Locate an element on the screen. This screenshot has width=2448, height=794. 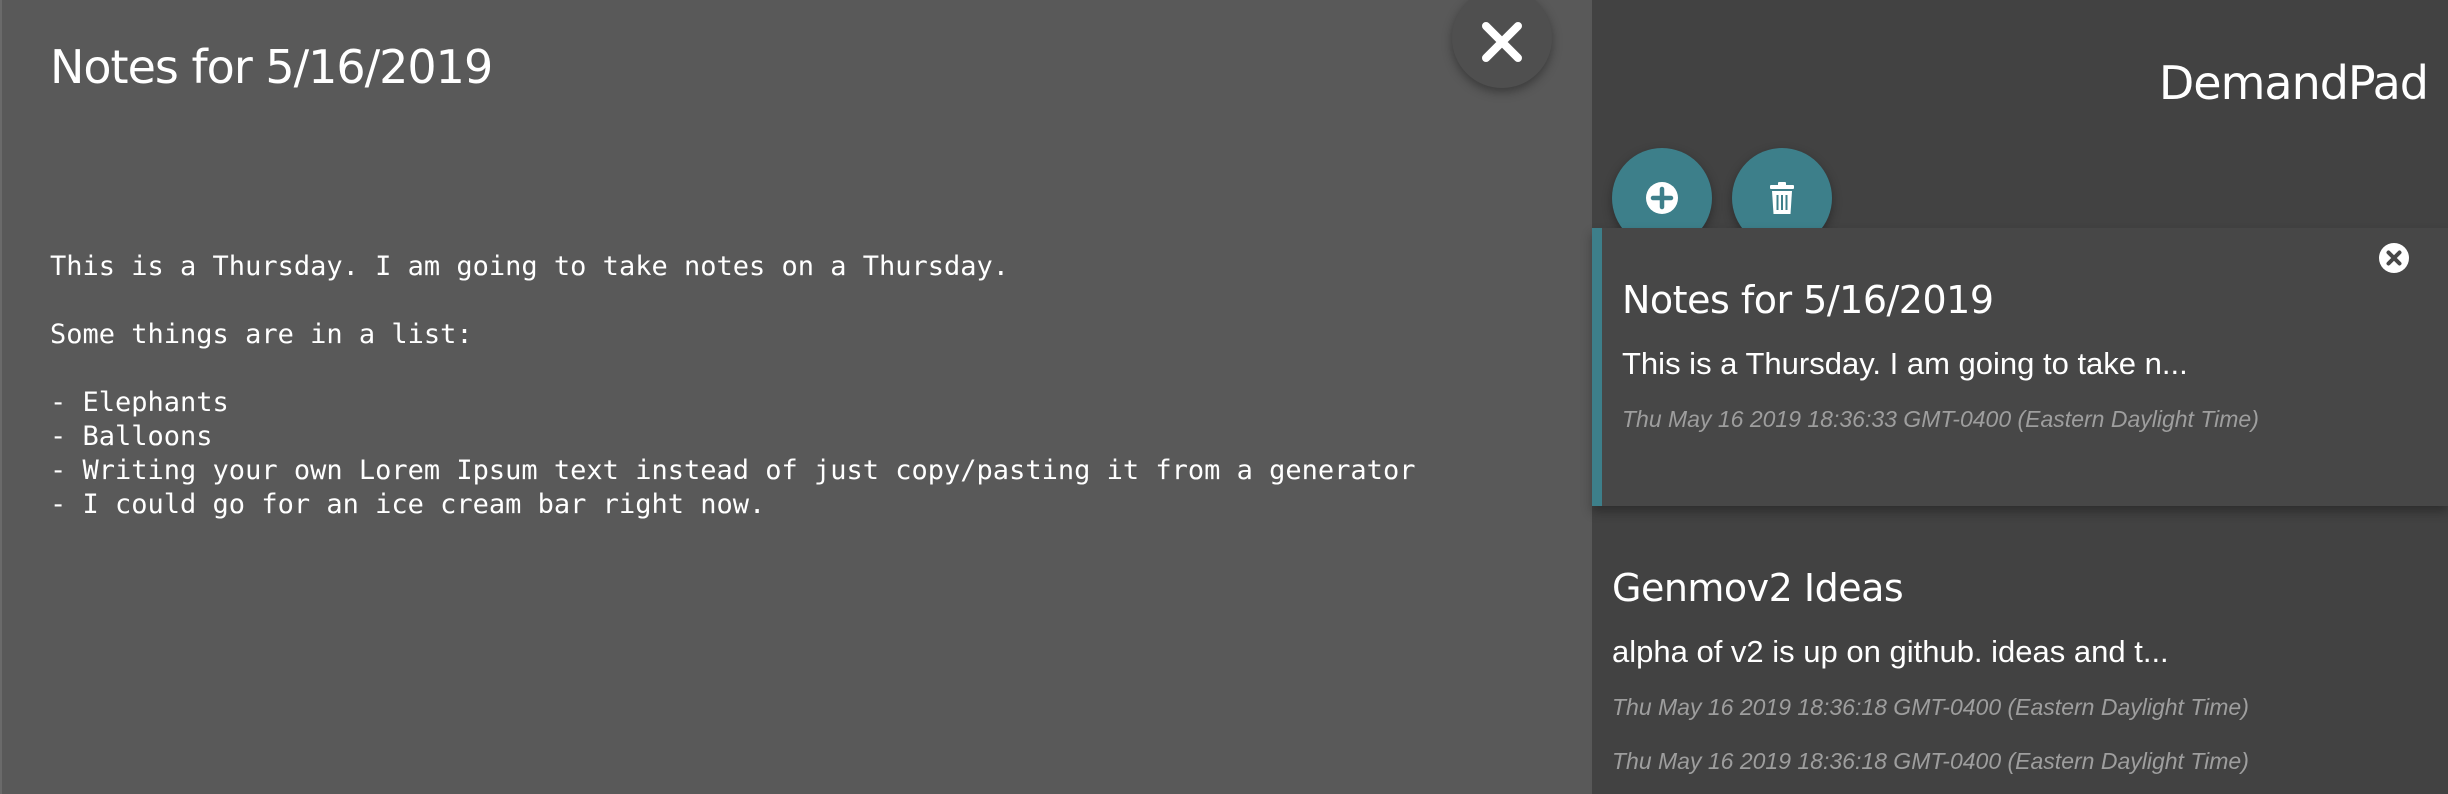
remove-note-button is located at coordinates (2394, 258).